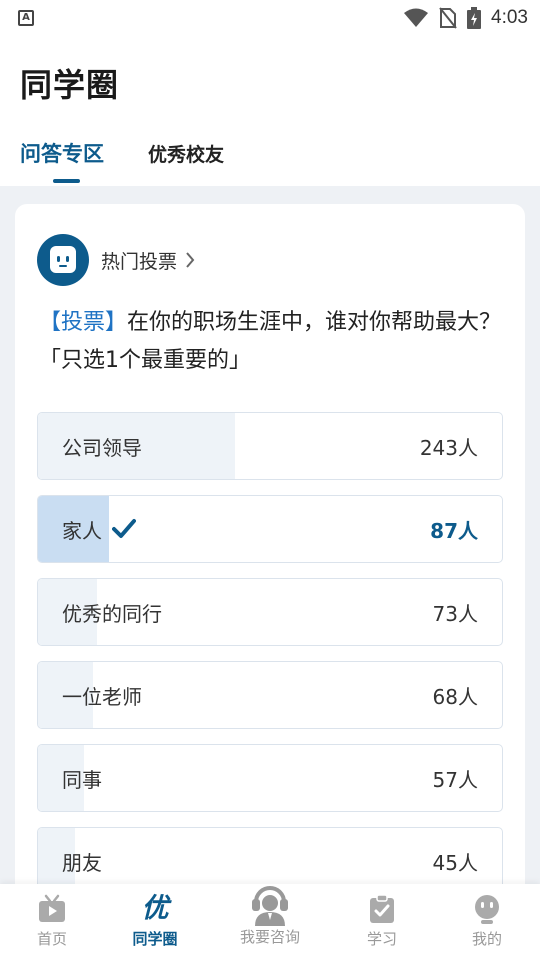  I want to click on tab-alumni: 优秀校友, so click(186, 153).